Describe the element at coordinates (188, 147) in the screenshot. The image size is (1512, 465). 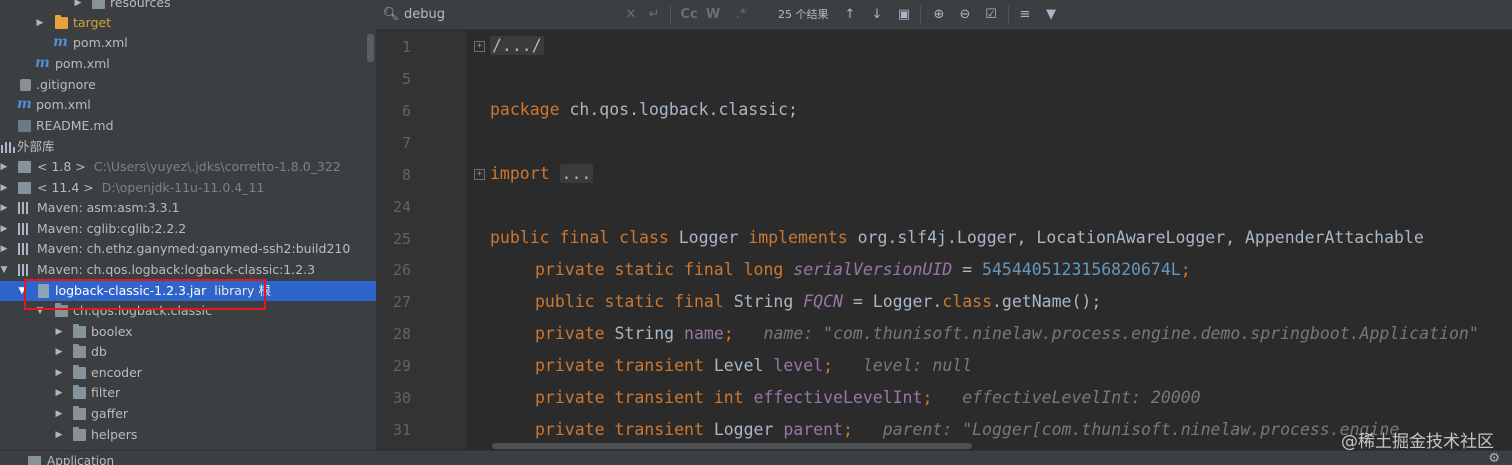
I see `tree-item-external-libraries: 外部库` at that location.